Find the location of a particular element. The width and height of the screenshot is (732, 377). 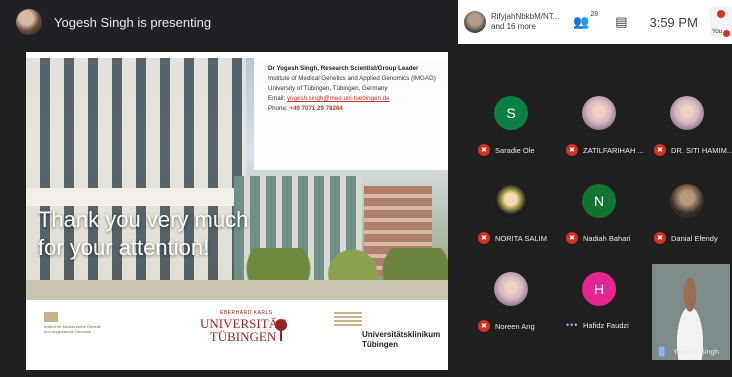

speaker-email: yogesh.singh@med.uni-tuebingen.de is located at coordinates (338, 98).